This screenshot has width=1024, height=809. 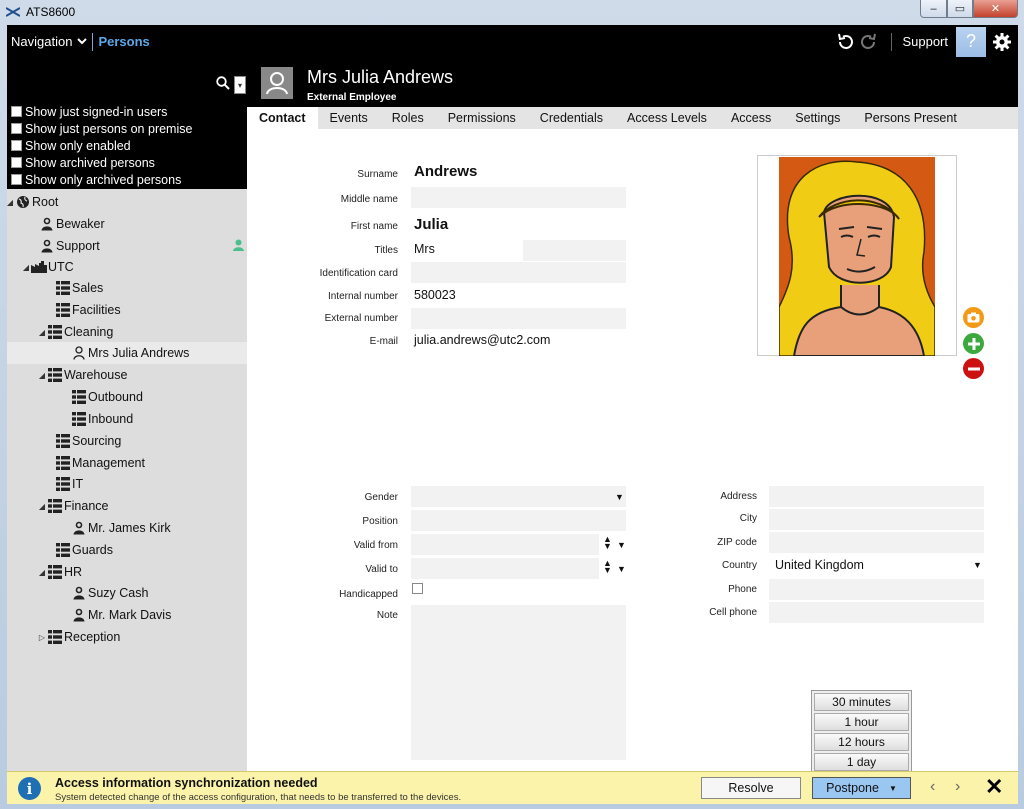 What do you see at coordinates (995, 9) in the screenshot?
I see `close-window-button: ✕` at bounding box center [995, 9].